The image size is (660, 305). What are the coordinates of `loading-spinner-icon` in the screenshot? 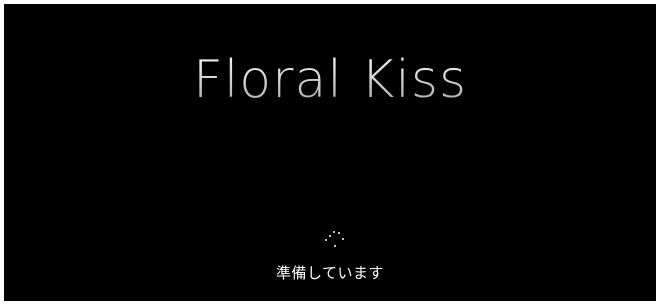 It's located at (335, 240).